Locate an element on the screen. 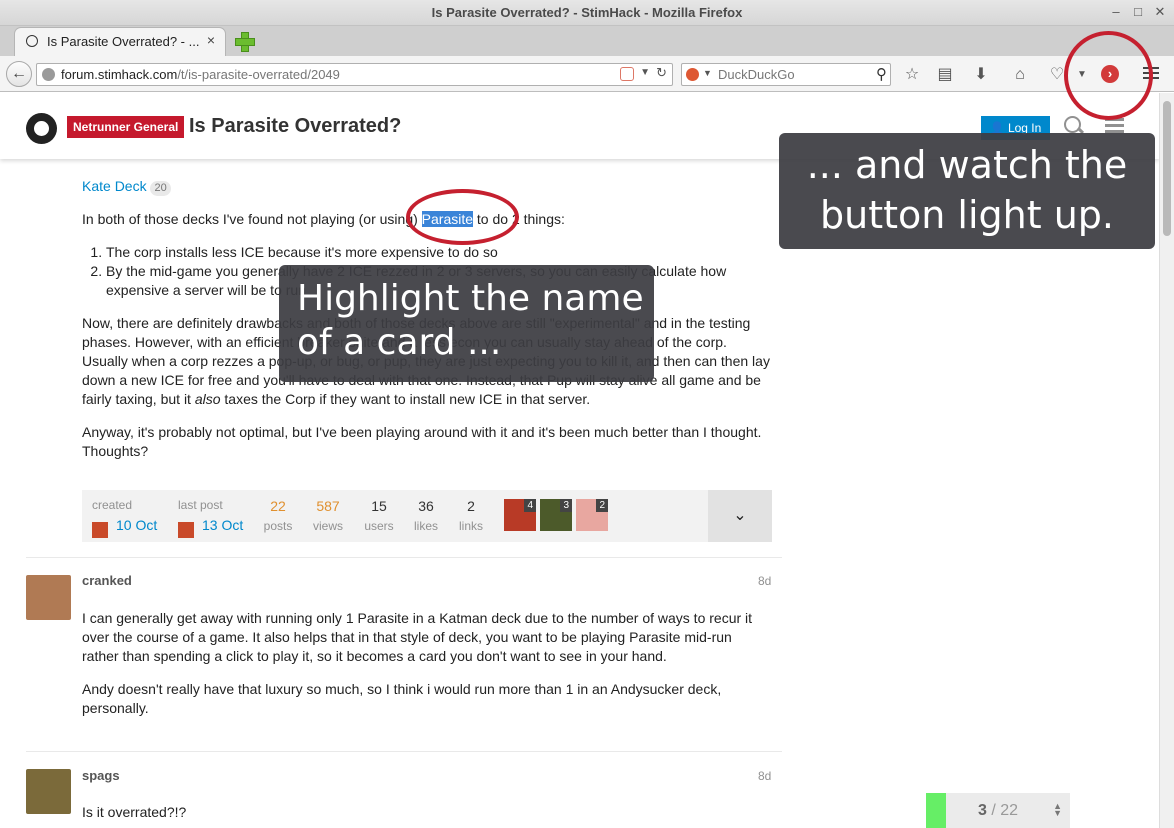 The image size is (1174, 828). username: cranked is located at coordinates (107, 580).